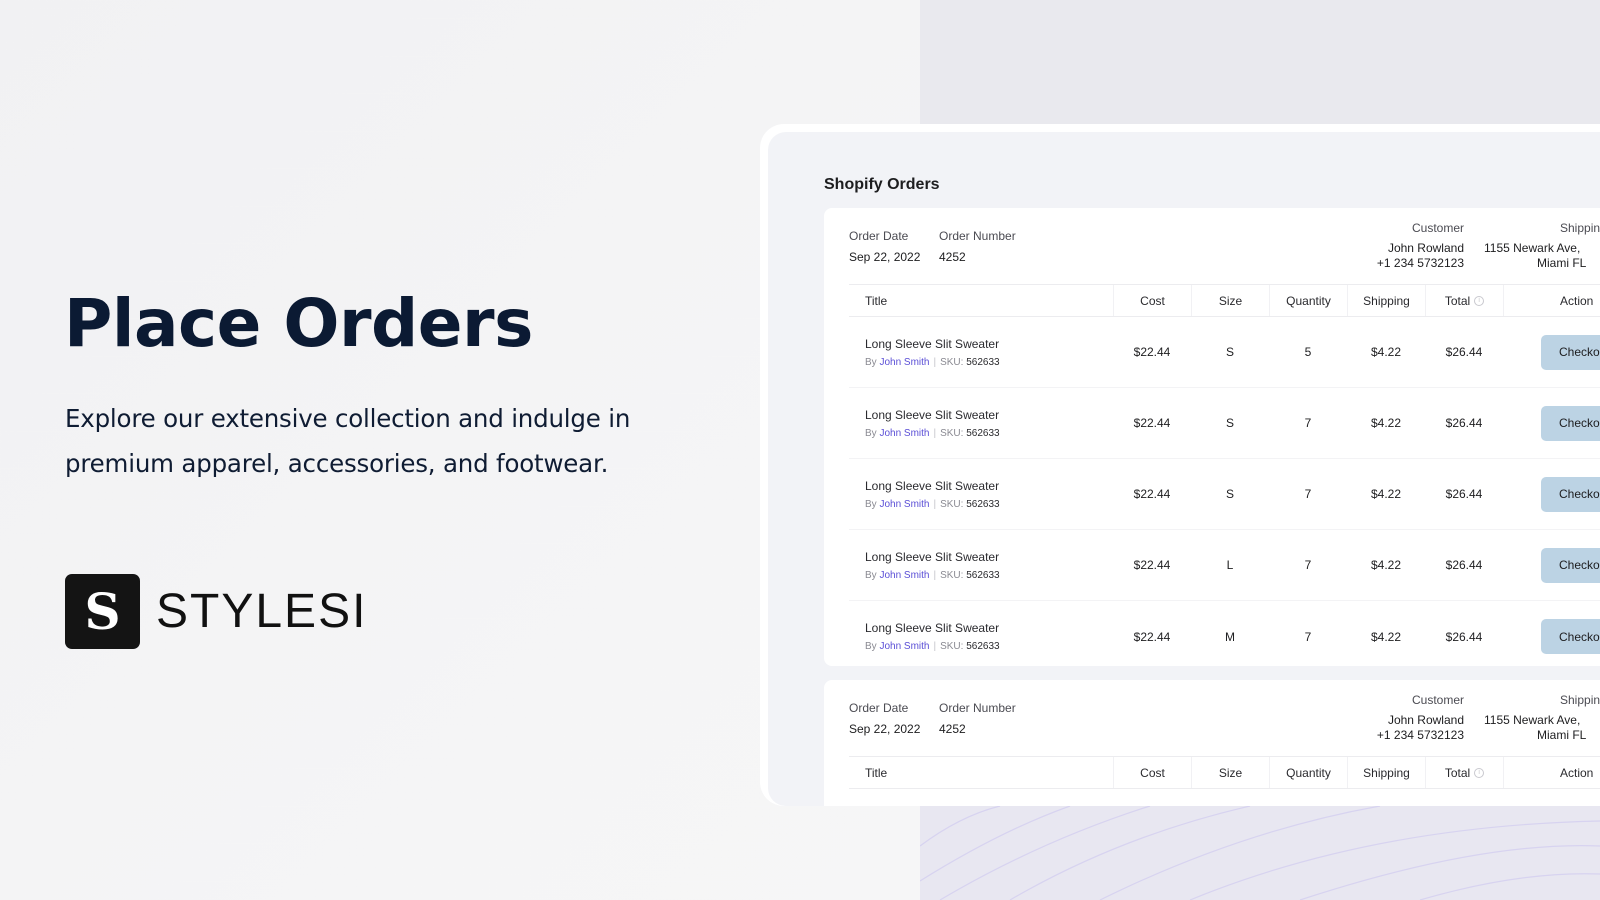 The height and width of the screenshot is (900, 1600). What do you see at coordinates (1580, 228) in the screenshot?
I see `shipping-label: Shipping` at bounding box center [1580, 228].